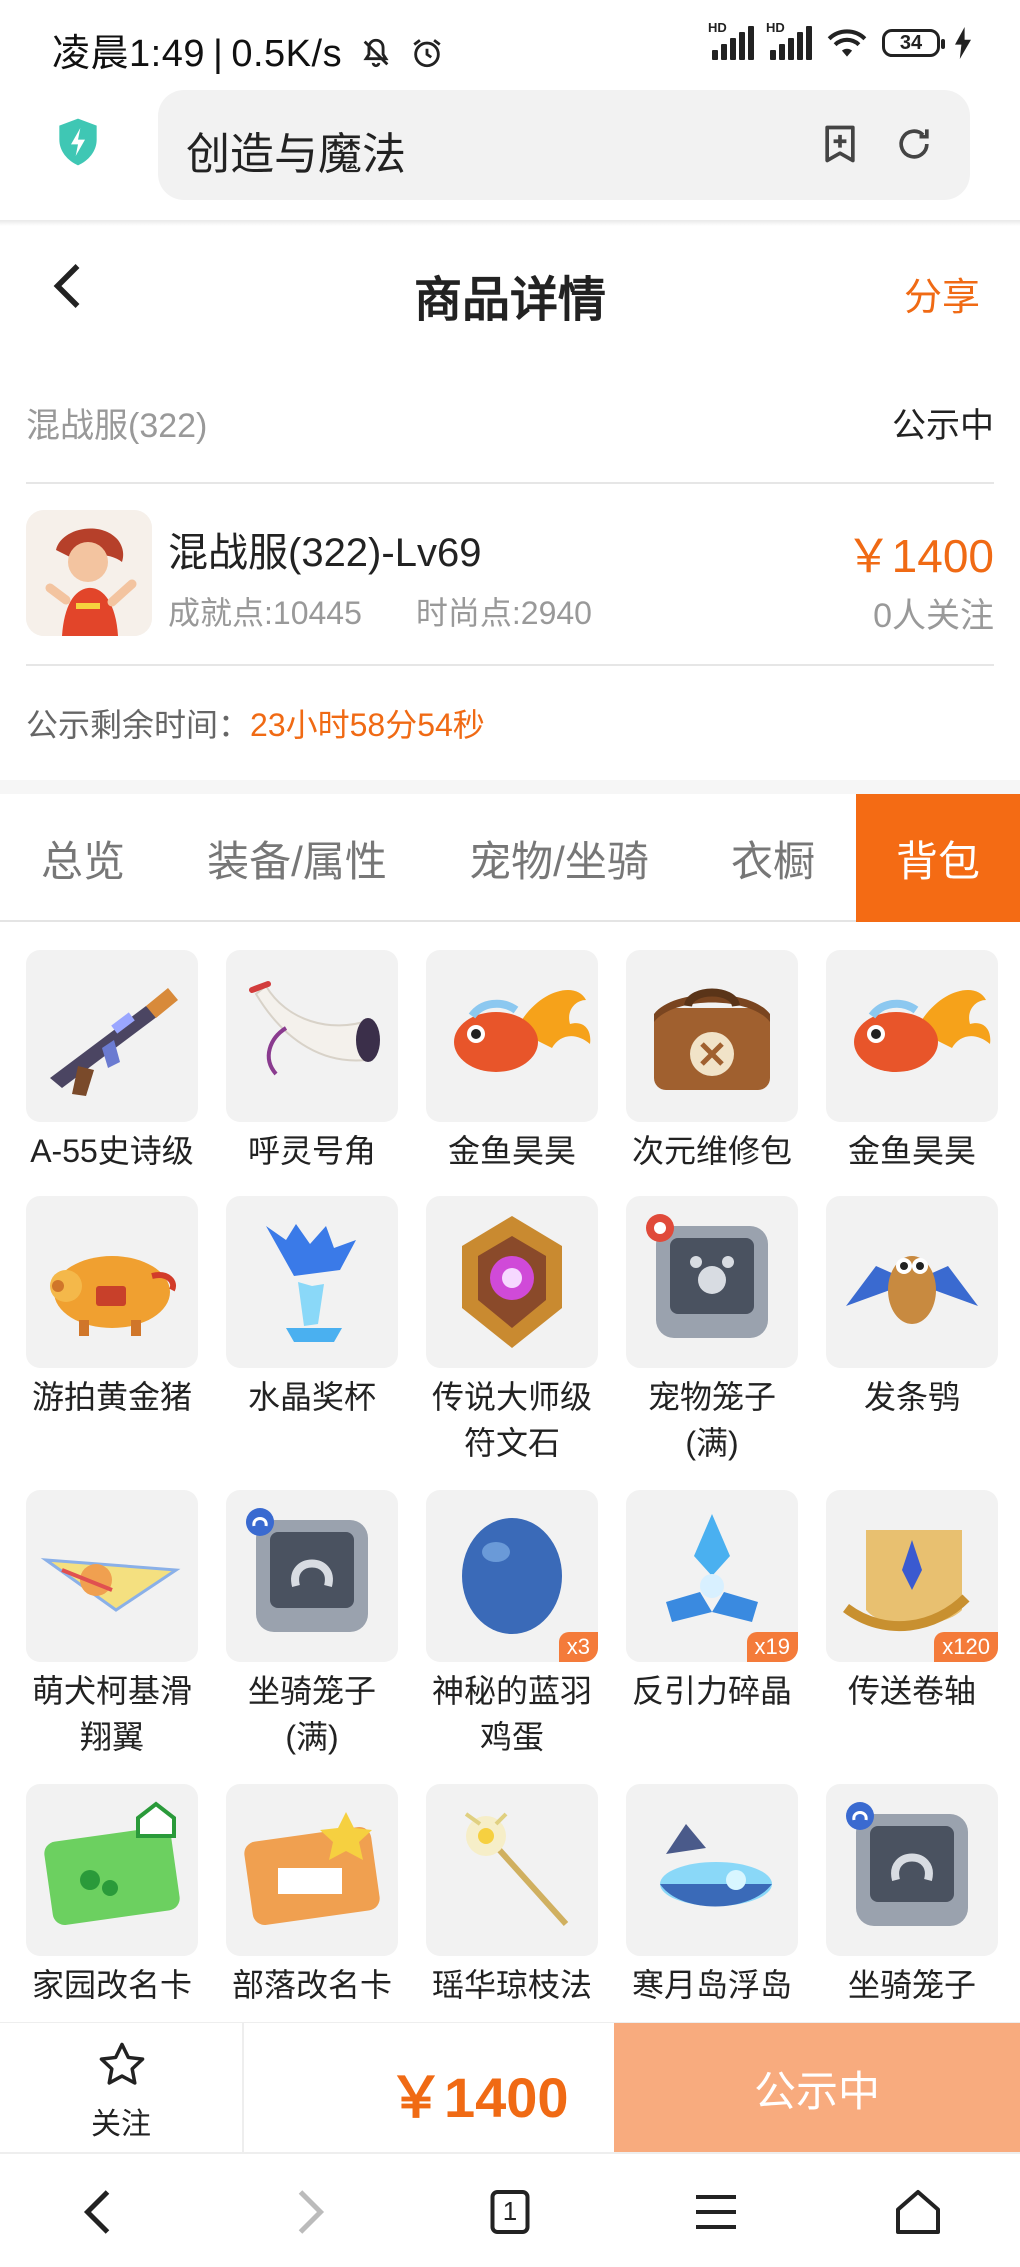 Image resolution: width=1020 pixels, height=2267 pixels. What do you see at coordinates (367, 725) in the screenshot?
I see `countdown-value: 23小时58分54秒` at bounding box center [367, 725].